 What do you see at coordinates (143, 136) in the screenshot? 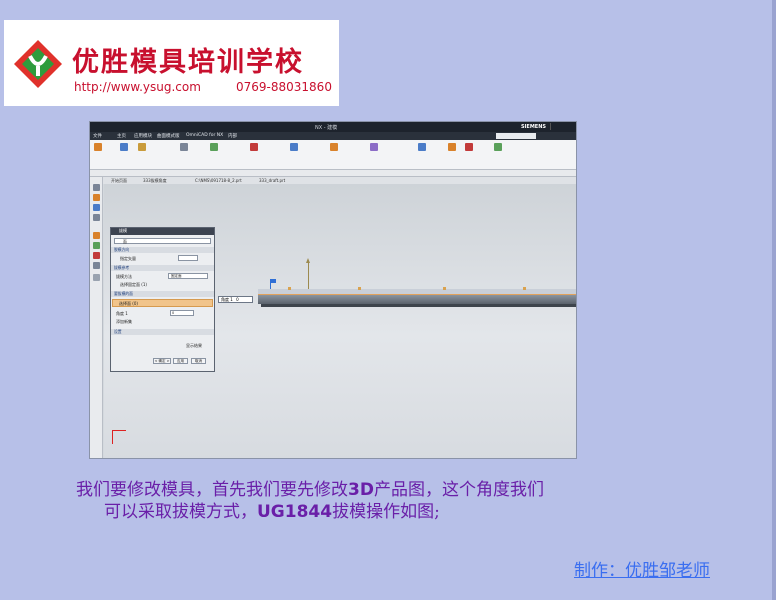
I see `menu-applications: 应用模块` at bounding box center [143, 136].